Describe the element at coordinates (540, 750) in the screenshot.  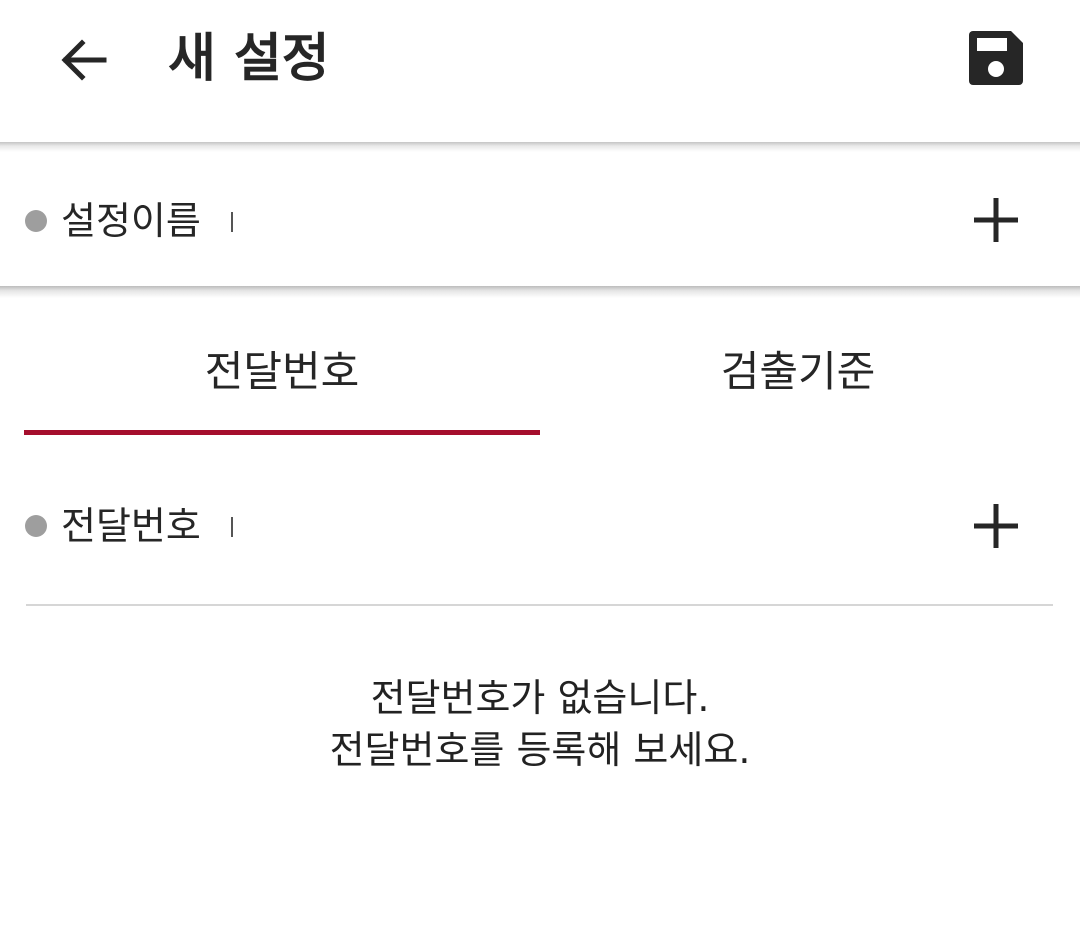
I see `empty-state-line-2: 전달번호를 등록해 보세요.` at that location.